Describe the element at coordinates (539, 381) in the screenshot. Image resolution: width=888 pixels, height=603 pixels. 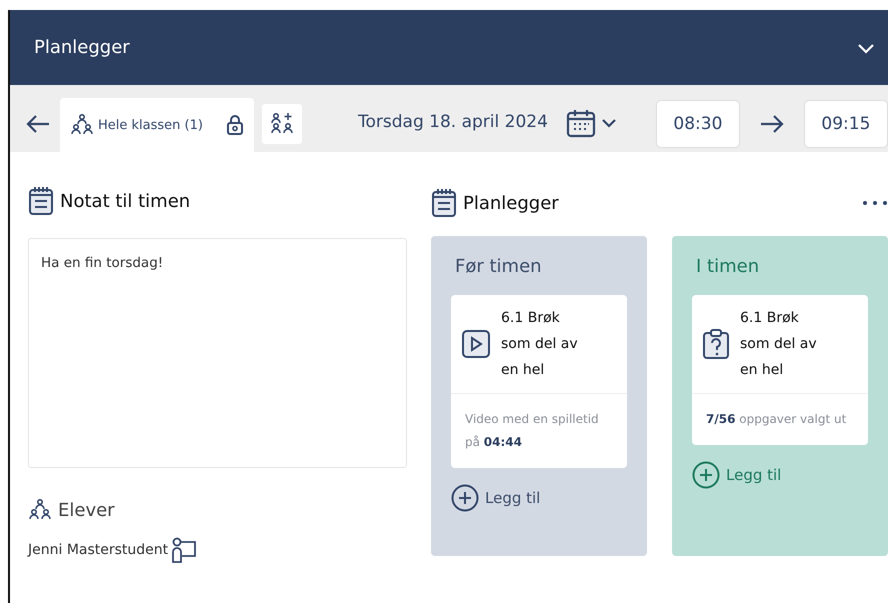
I see `lesson-card: 6.1 Brøk som del av en hel Video med en spilletid på 04:44` at that location.